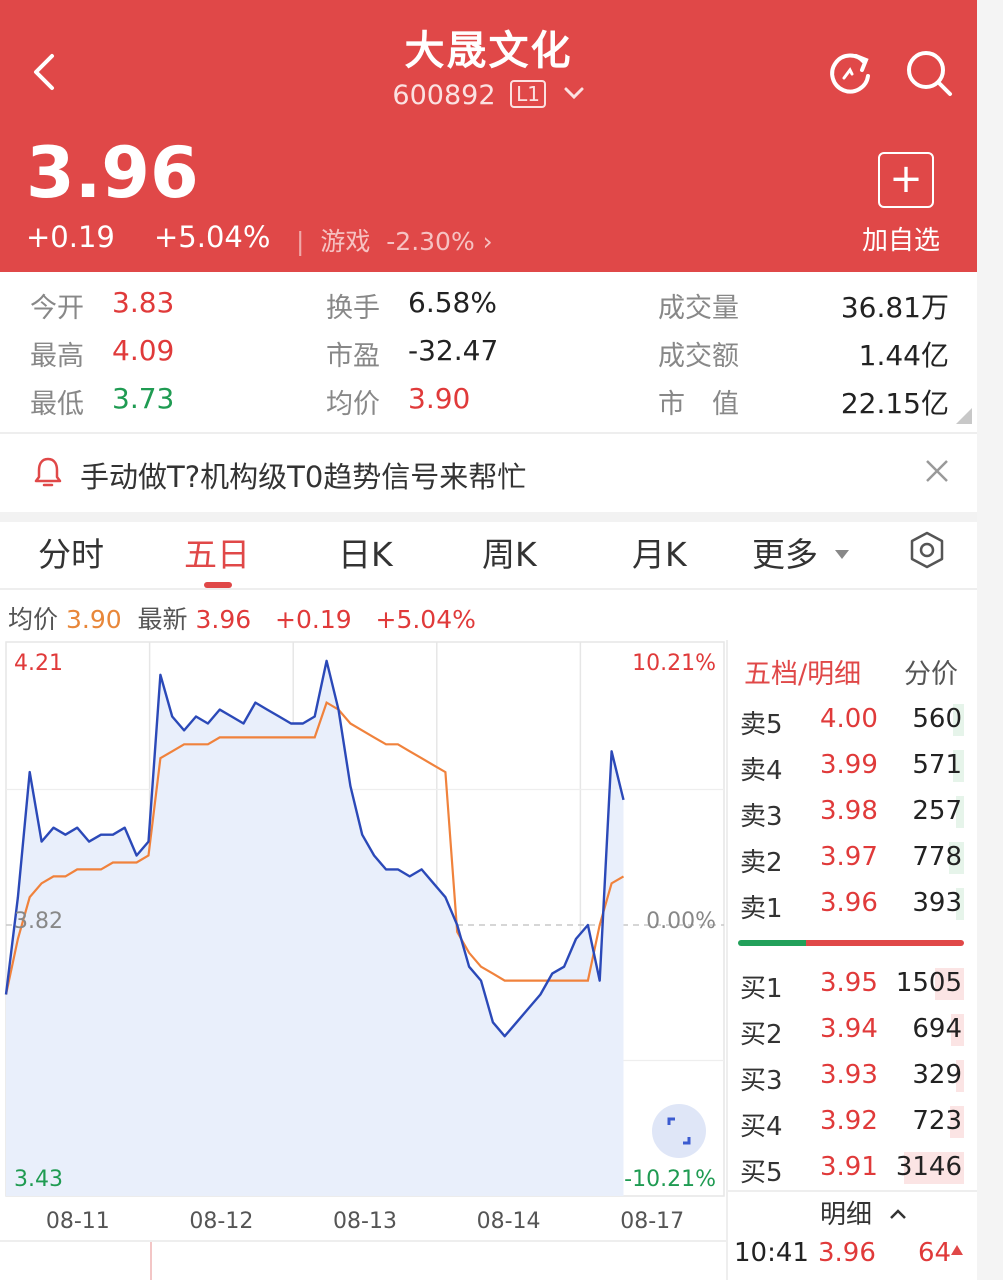 This screenshot has width=1003, height=1280. I want to click on level-label: 卖3, so click(761, 817).